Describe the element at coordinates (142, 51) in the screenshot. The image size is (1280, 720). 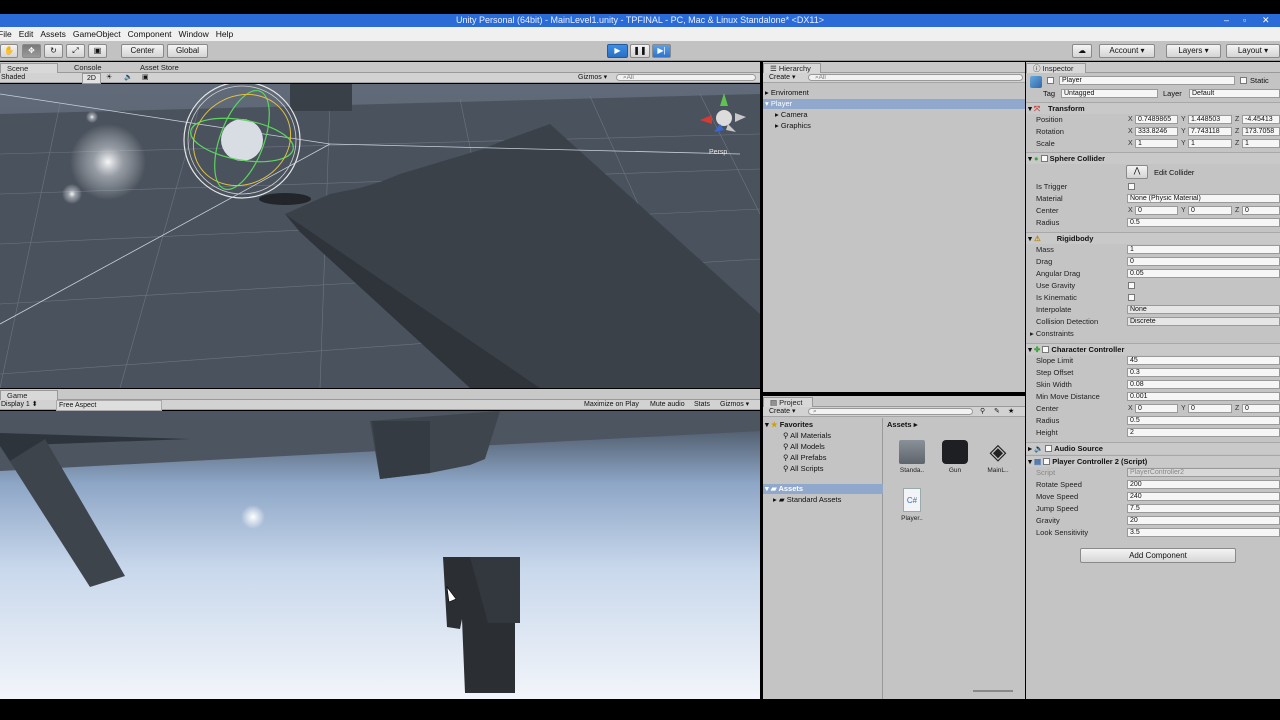
I see `pivot-center-button: Center` at that location.